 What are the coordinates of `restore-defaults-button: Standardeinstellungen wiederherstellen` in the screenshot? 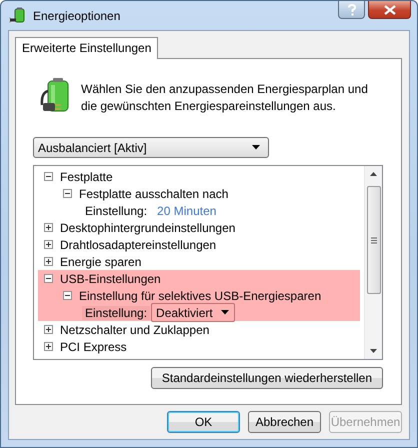 It's located at (266, 378).